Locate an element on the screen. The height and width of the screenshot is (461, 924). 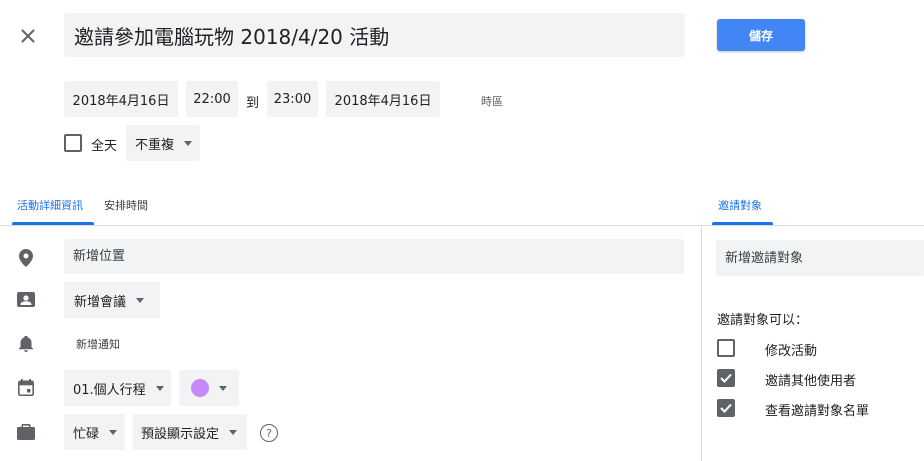
event-title-input is located at coordinates (374, 35).